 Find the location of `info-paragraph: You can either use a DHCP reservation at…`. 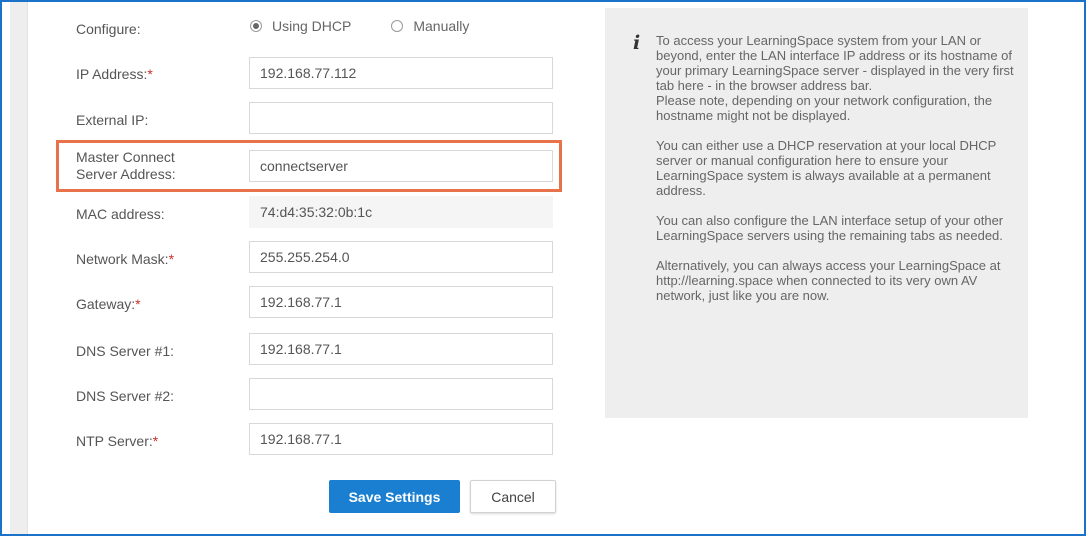

info-paragraph: You can either use a DHCP reservation at… is located at coordinates (826, 168).